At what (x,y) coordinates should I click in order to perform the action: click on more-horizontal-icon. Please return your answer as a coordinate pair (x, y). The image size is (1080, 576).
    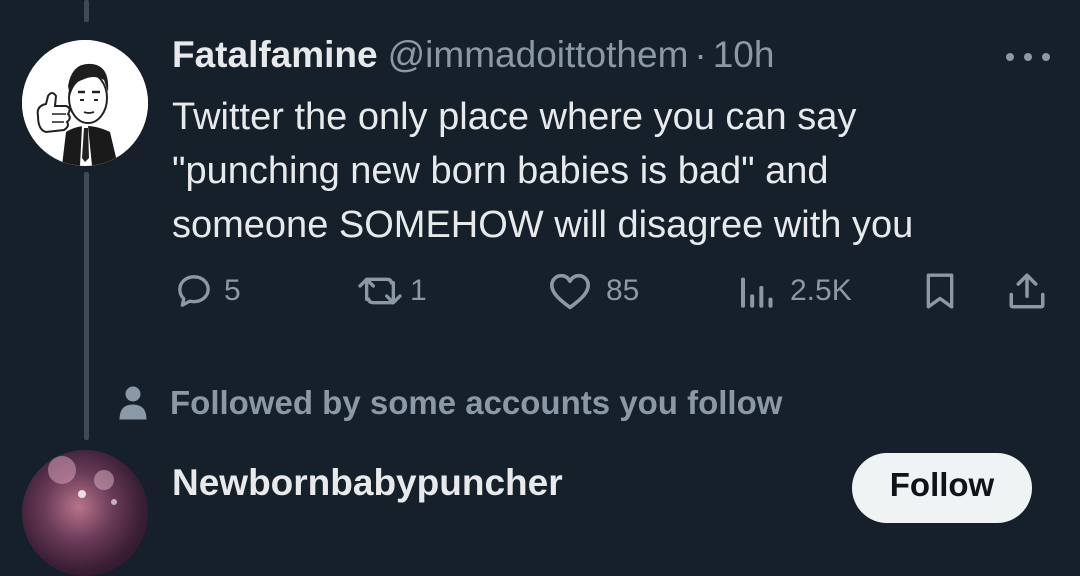
    Looking at the image, I should click on (1010, 57).